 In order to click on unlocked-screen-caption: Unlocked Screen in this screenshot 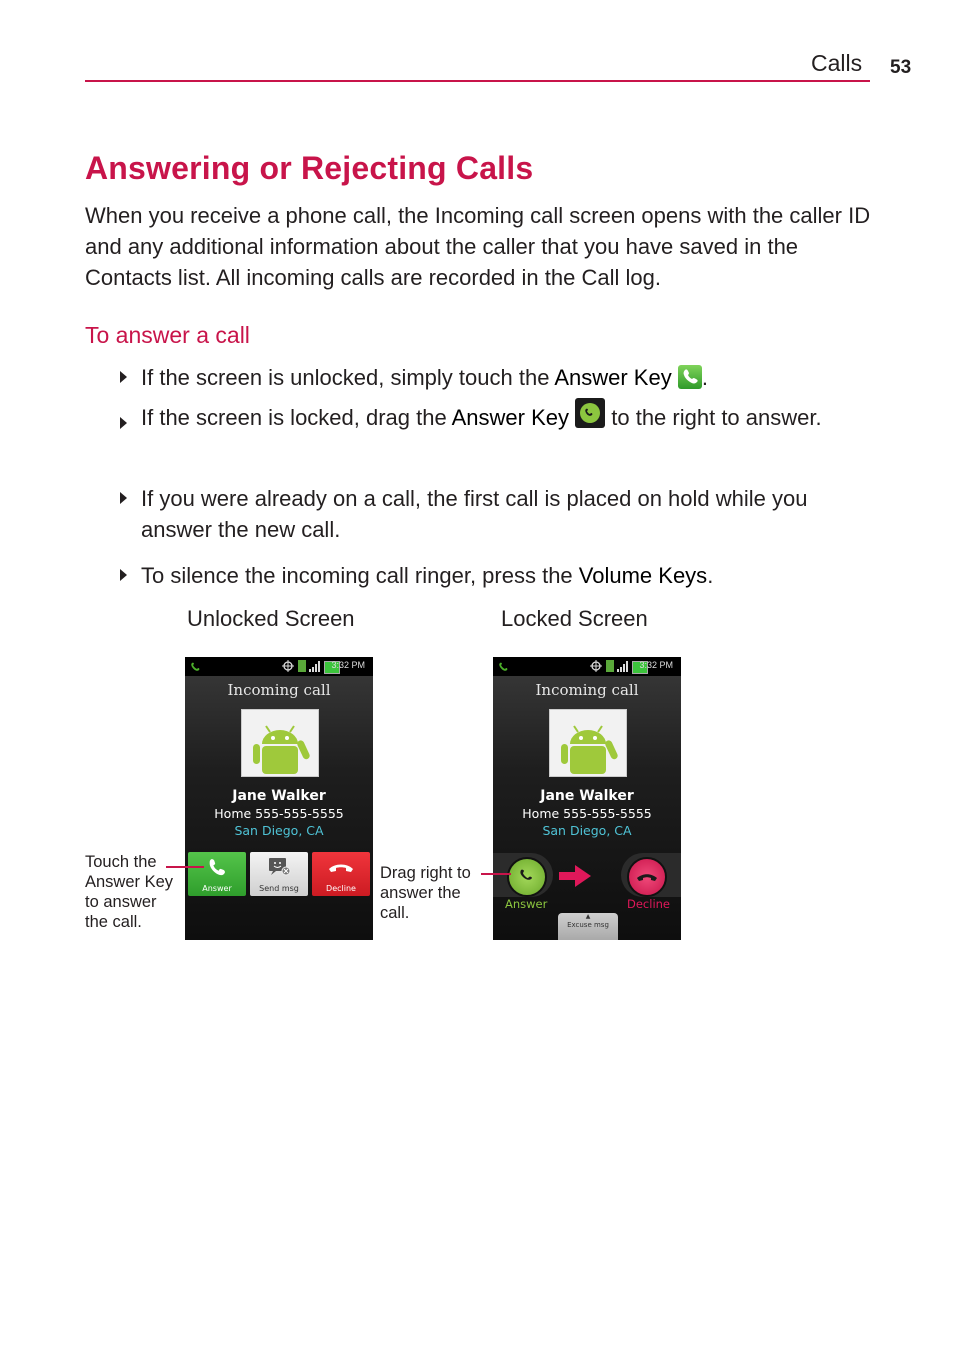, I will do `click(271, 618)`.